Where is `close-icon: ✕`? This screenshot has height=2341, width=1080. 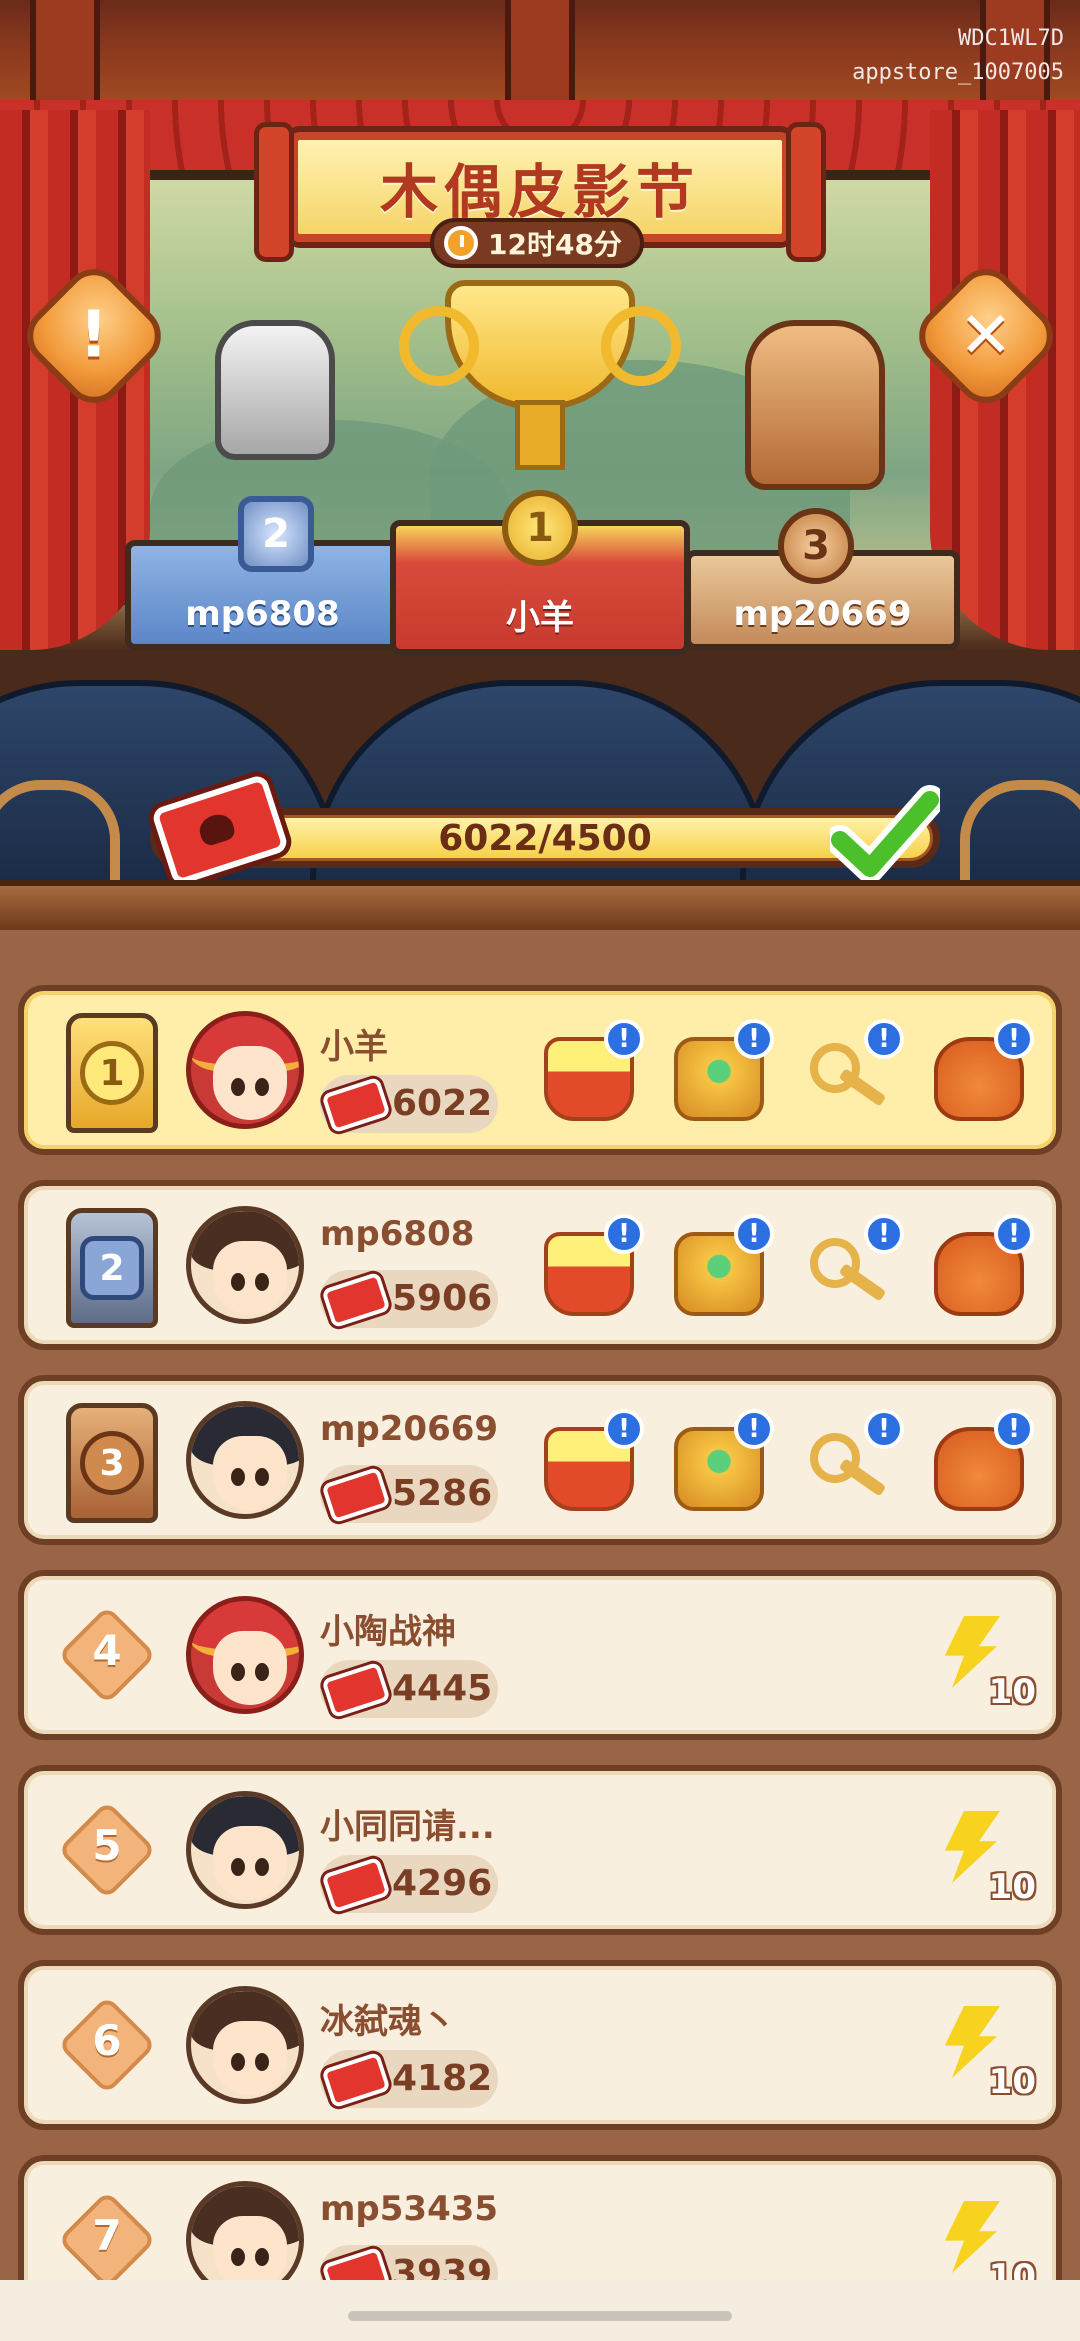
close-icon: ✕ is located at coordinates (986, 336).